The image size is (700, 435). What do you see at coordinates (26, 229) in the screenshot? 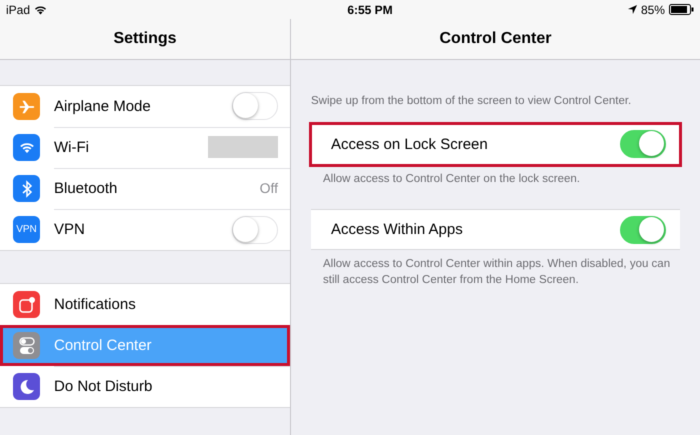
I see `vpn-icon: VPN` at bounding box center [26, 229].